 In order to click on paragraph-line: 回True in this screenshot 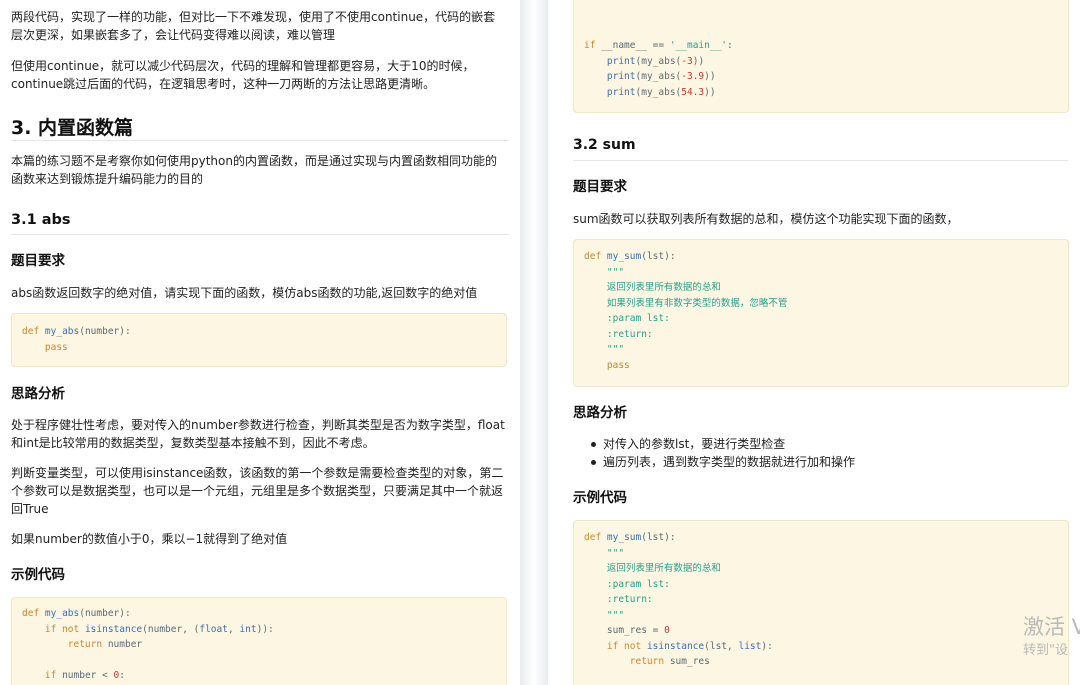, I will do `click(30, 509)`.